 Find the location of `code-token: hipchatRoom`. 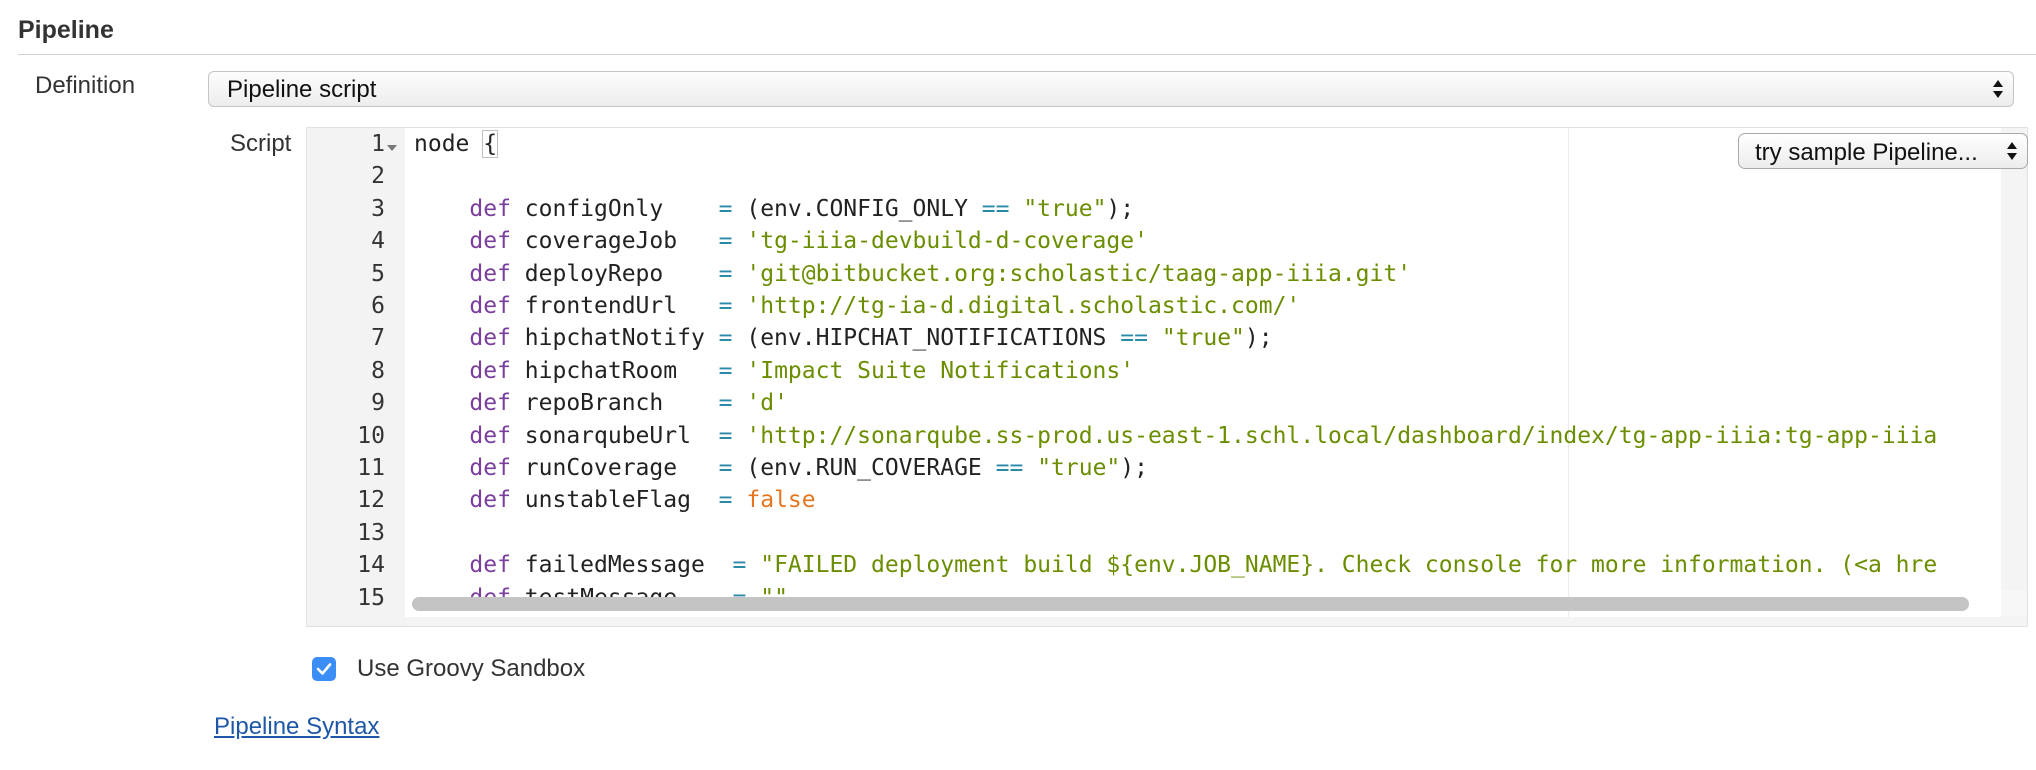

code-token: hipchatRoom is located at coordinates (614, 370).